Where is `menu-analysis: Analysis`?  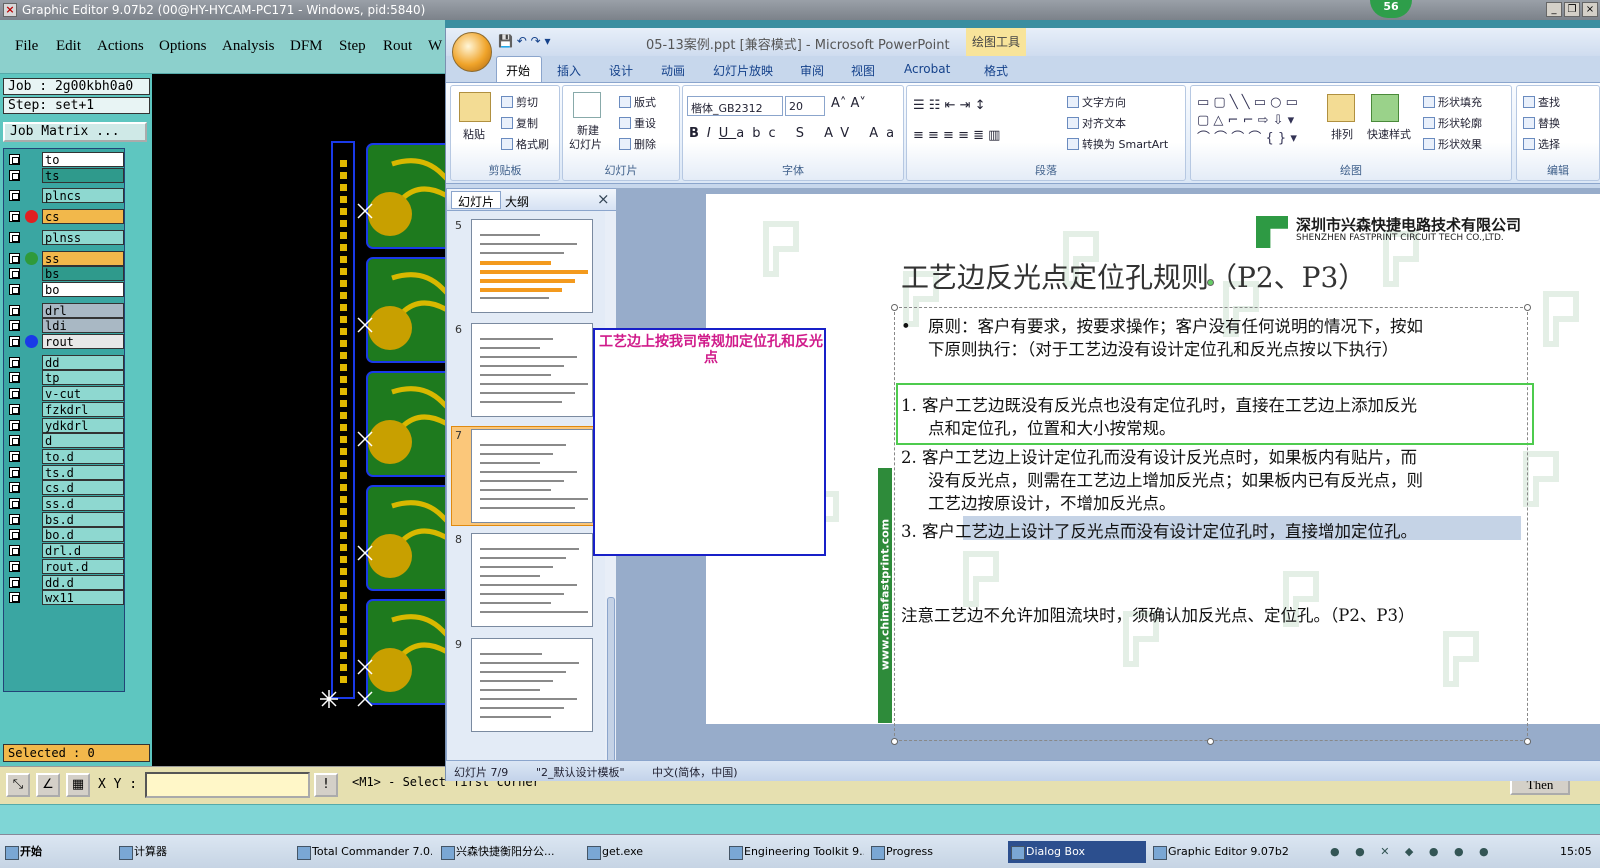
menu-analysis: Analysis is located at coordinates (248, 46).